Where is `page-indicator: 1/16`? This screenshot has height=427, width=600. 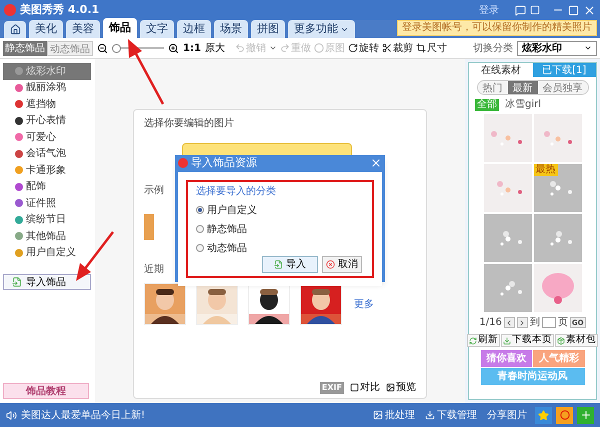
page-indicator: 1/16 is located at coordinates (490, 323).